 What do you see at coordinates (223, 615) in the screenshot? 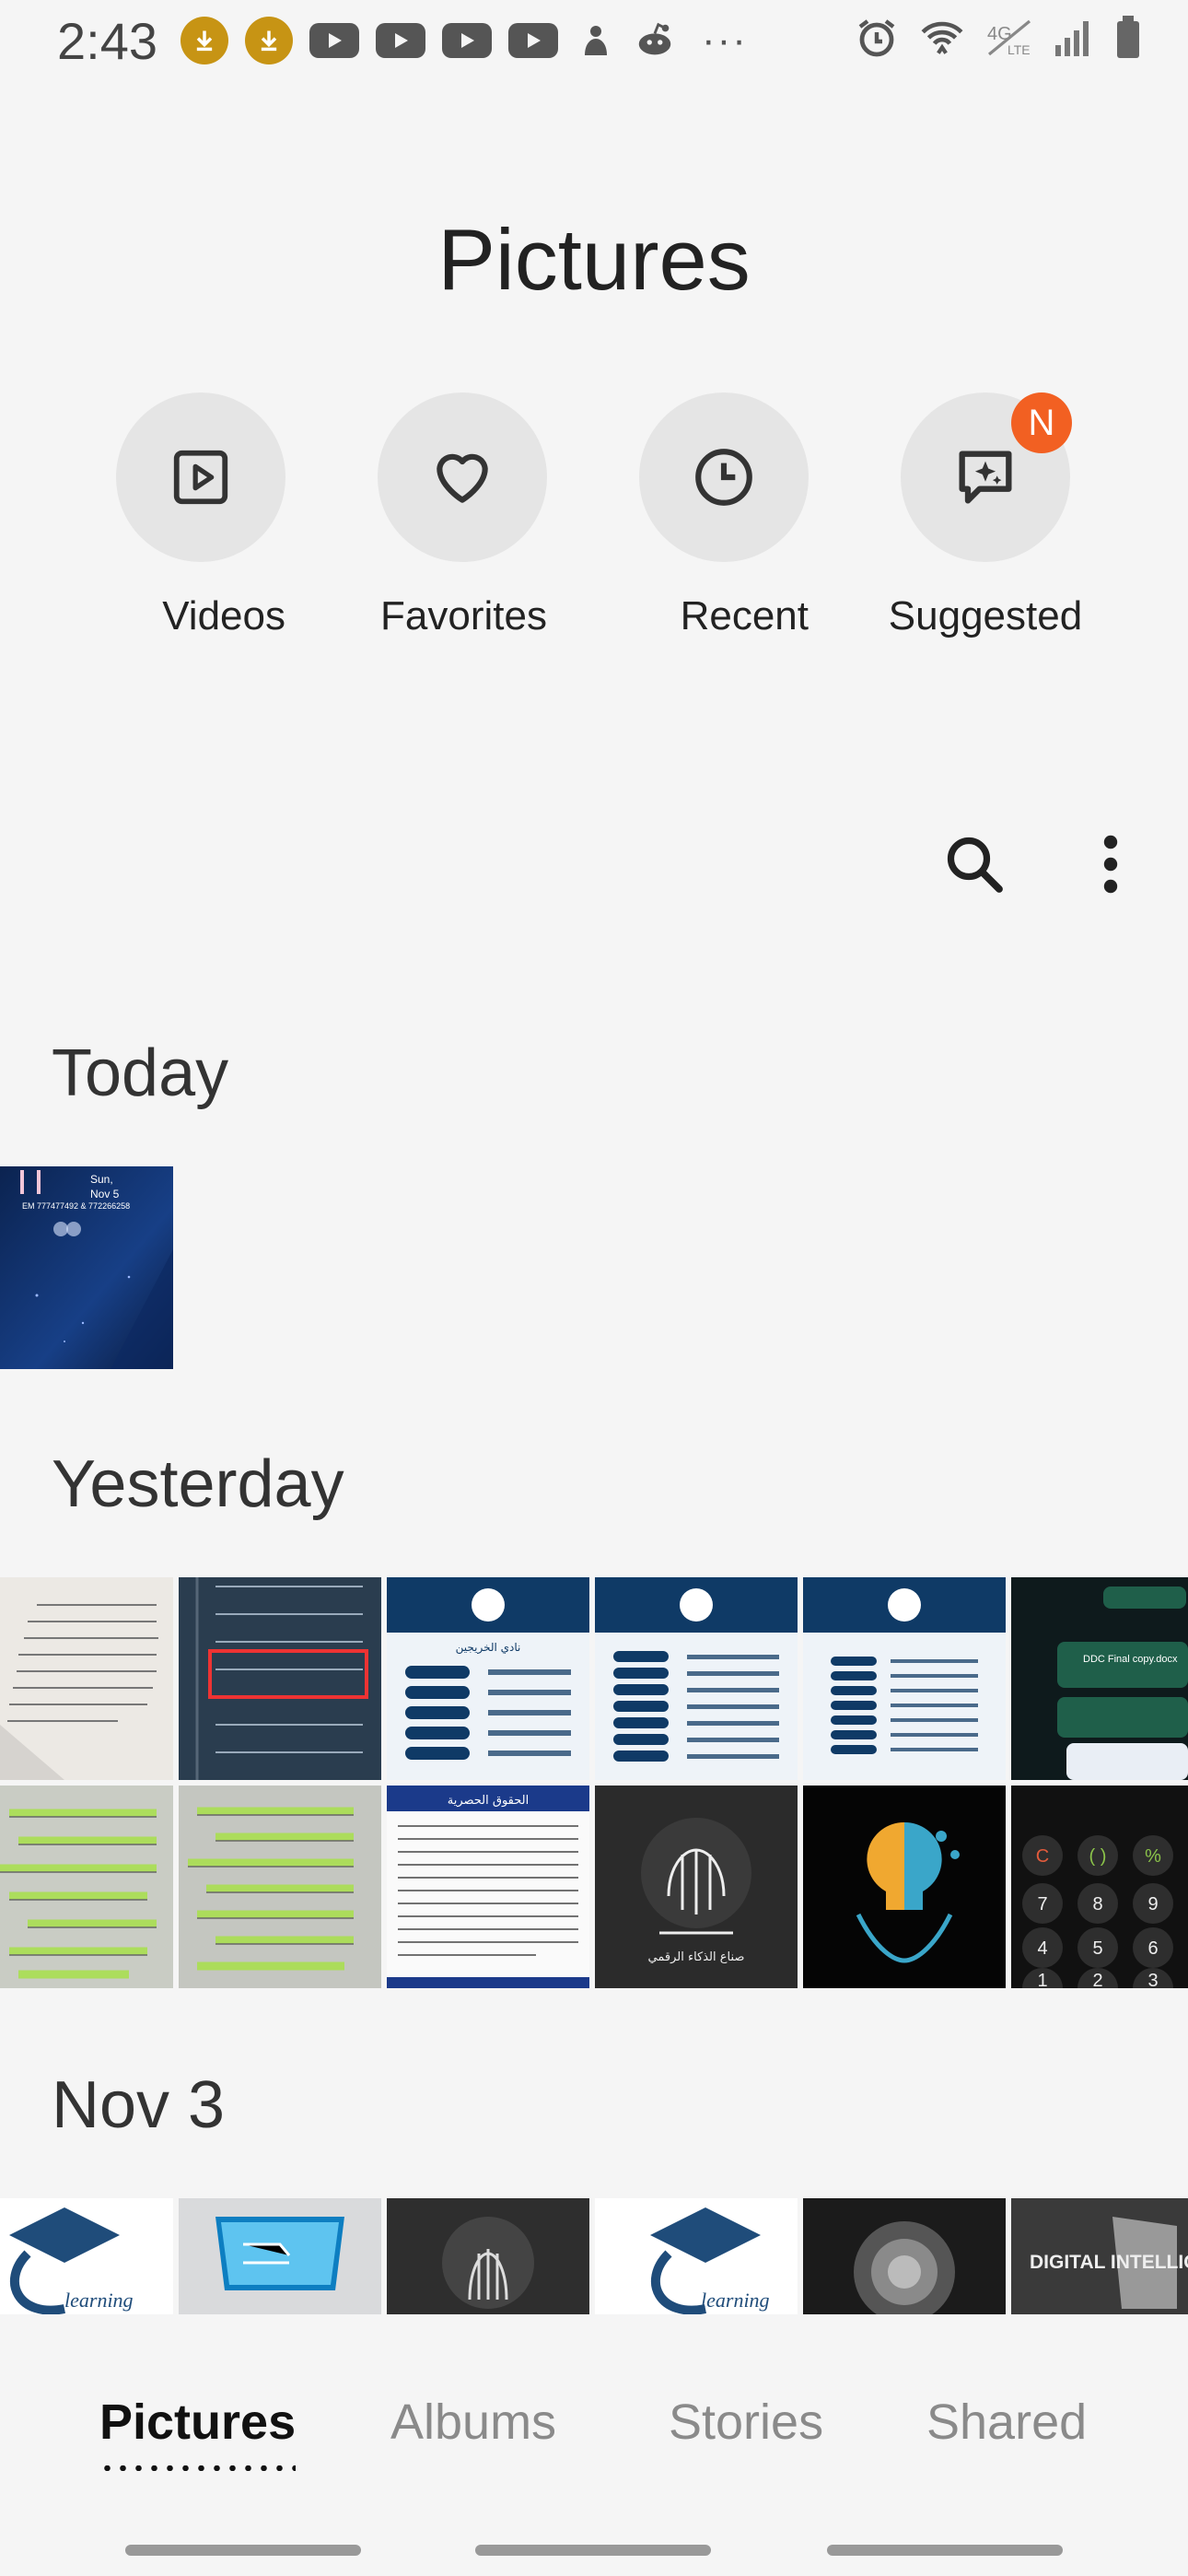
I see `videos-label: Videos` at bounding box center [223, 615].